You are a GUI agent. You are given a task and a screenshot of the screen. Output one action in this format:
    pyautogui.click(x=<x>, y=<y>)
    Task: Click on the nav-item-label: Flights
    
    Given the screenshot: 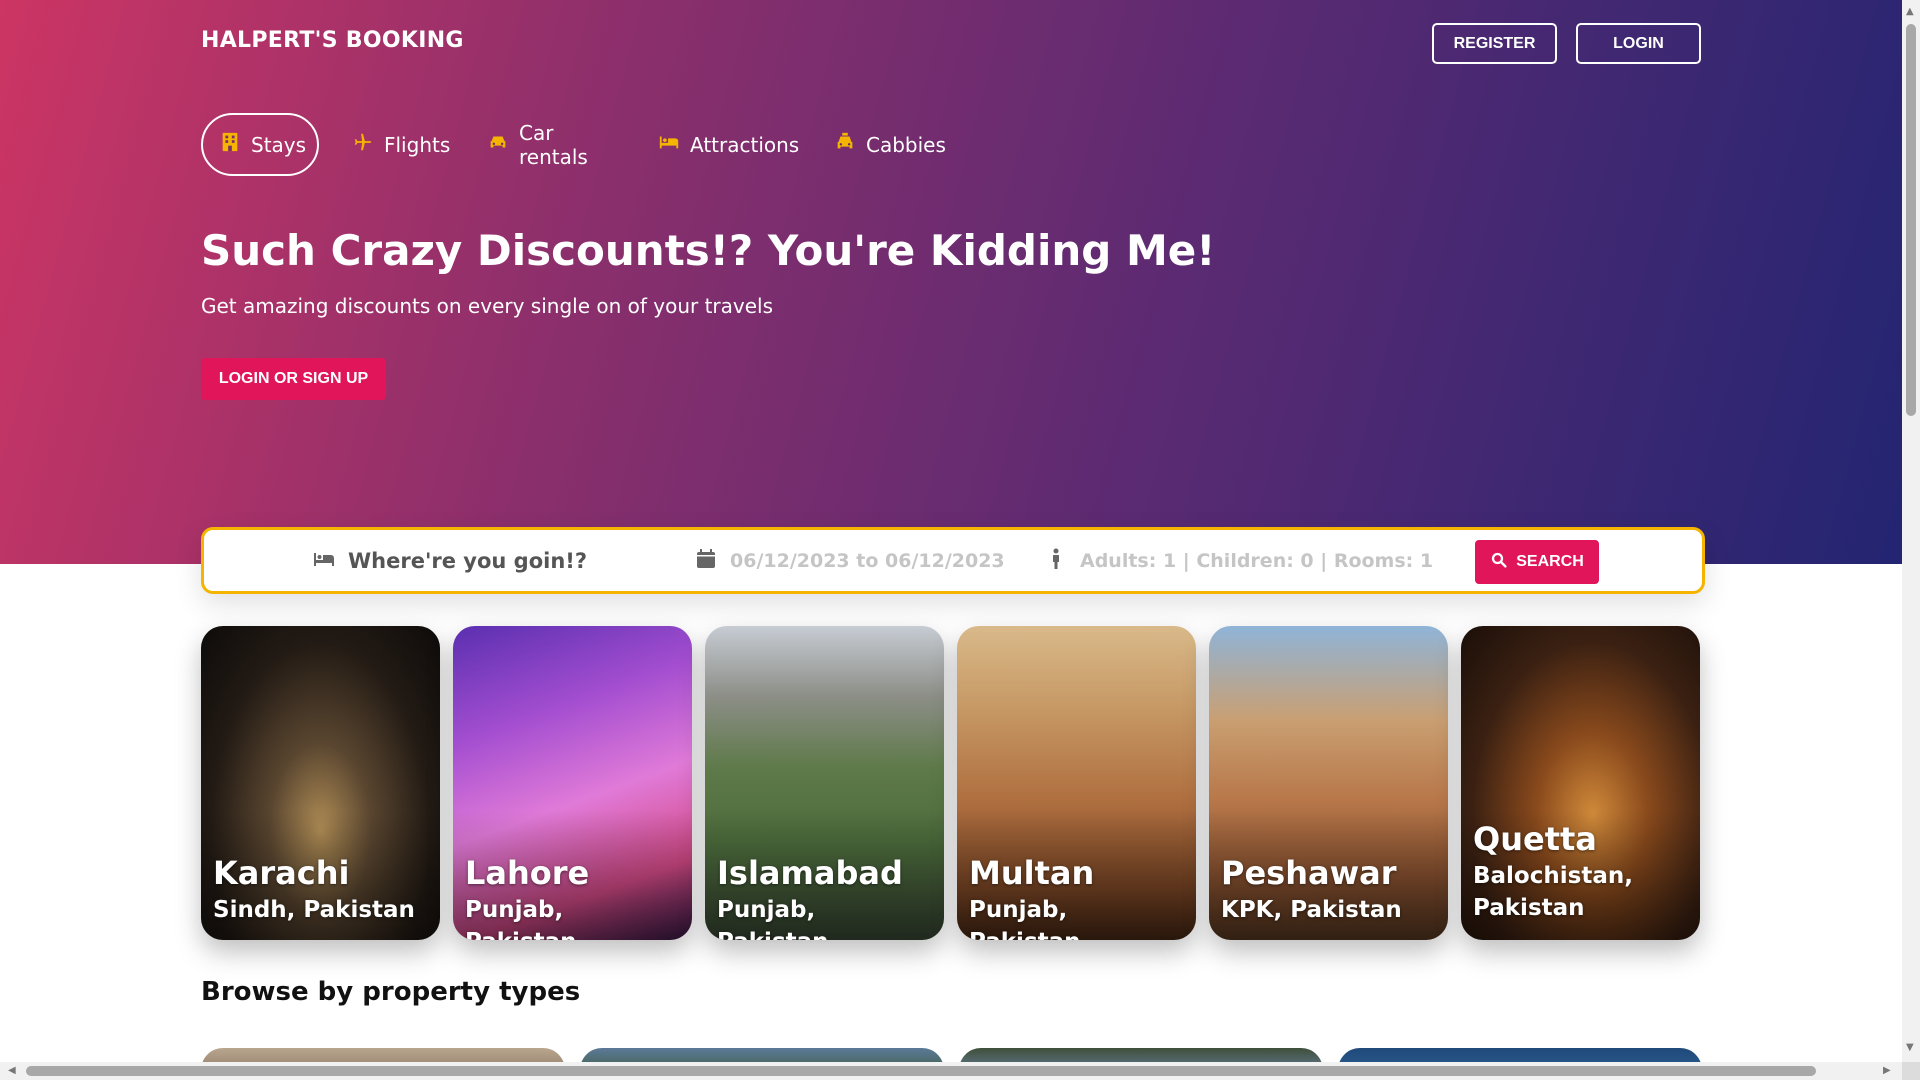 What is the action you would take?
    pyautogui.click(x=417, y=144)
    